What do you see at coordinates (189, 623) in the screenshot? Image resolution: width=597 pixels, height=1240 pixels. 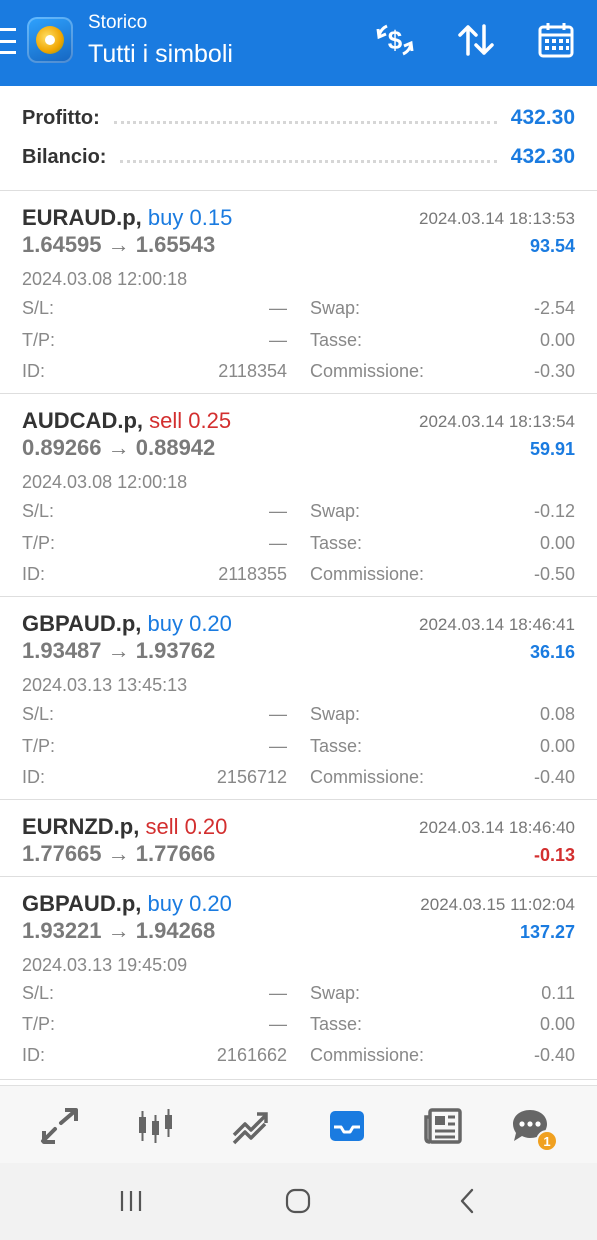 I see `deal-type: buy 0.20` at bounding box center [189, 623].